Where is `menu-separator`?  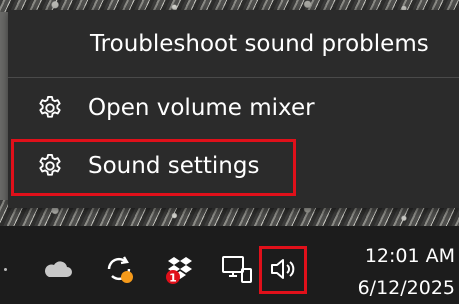
menu-separator is located at coordinates (233, 77).